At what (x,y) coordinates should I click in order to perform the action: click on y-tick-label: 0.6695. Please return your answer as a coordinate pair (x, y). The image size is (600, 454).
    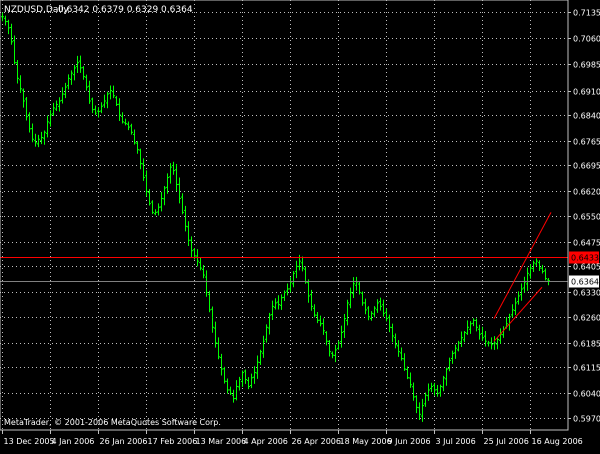
    Looking at the image, I should click on (586, 166).